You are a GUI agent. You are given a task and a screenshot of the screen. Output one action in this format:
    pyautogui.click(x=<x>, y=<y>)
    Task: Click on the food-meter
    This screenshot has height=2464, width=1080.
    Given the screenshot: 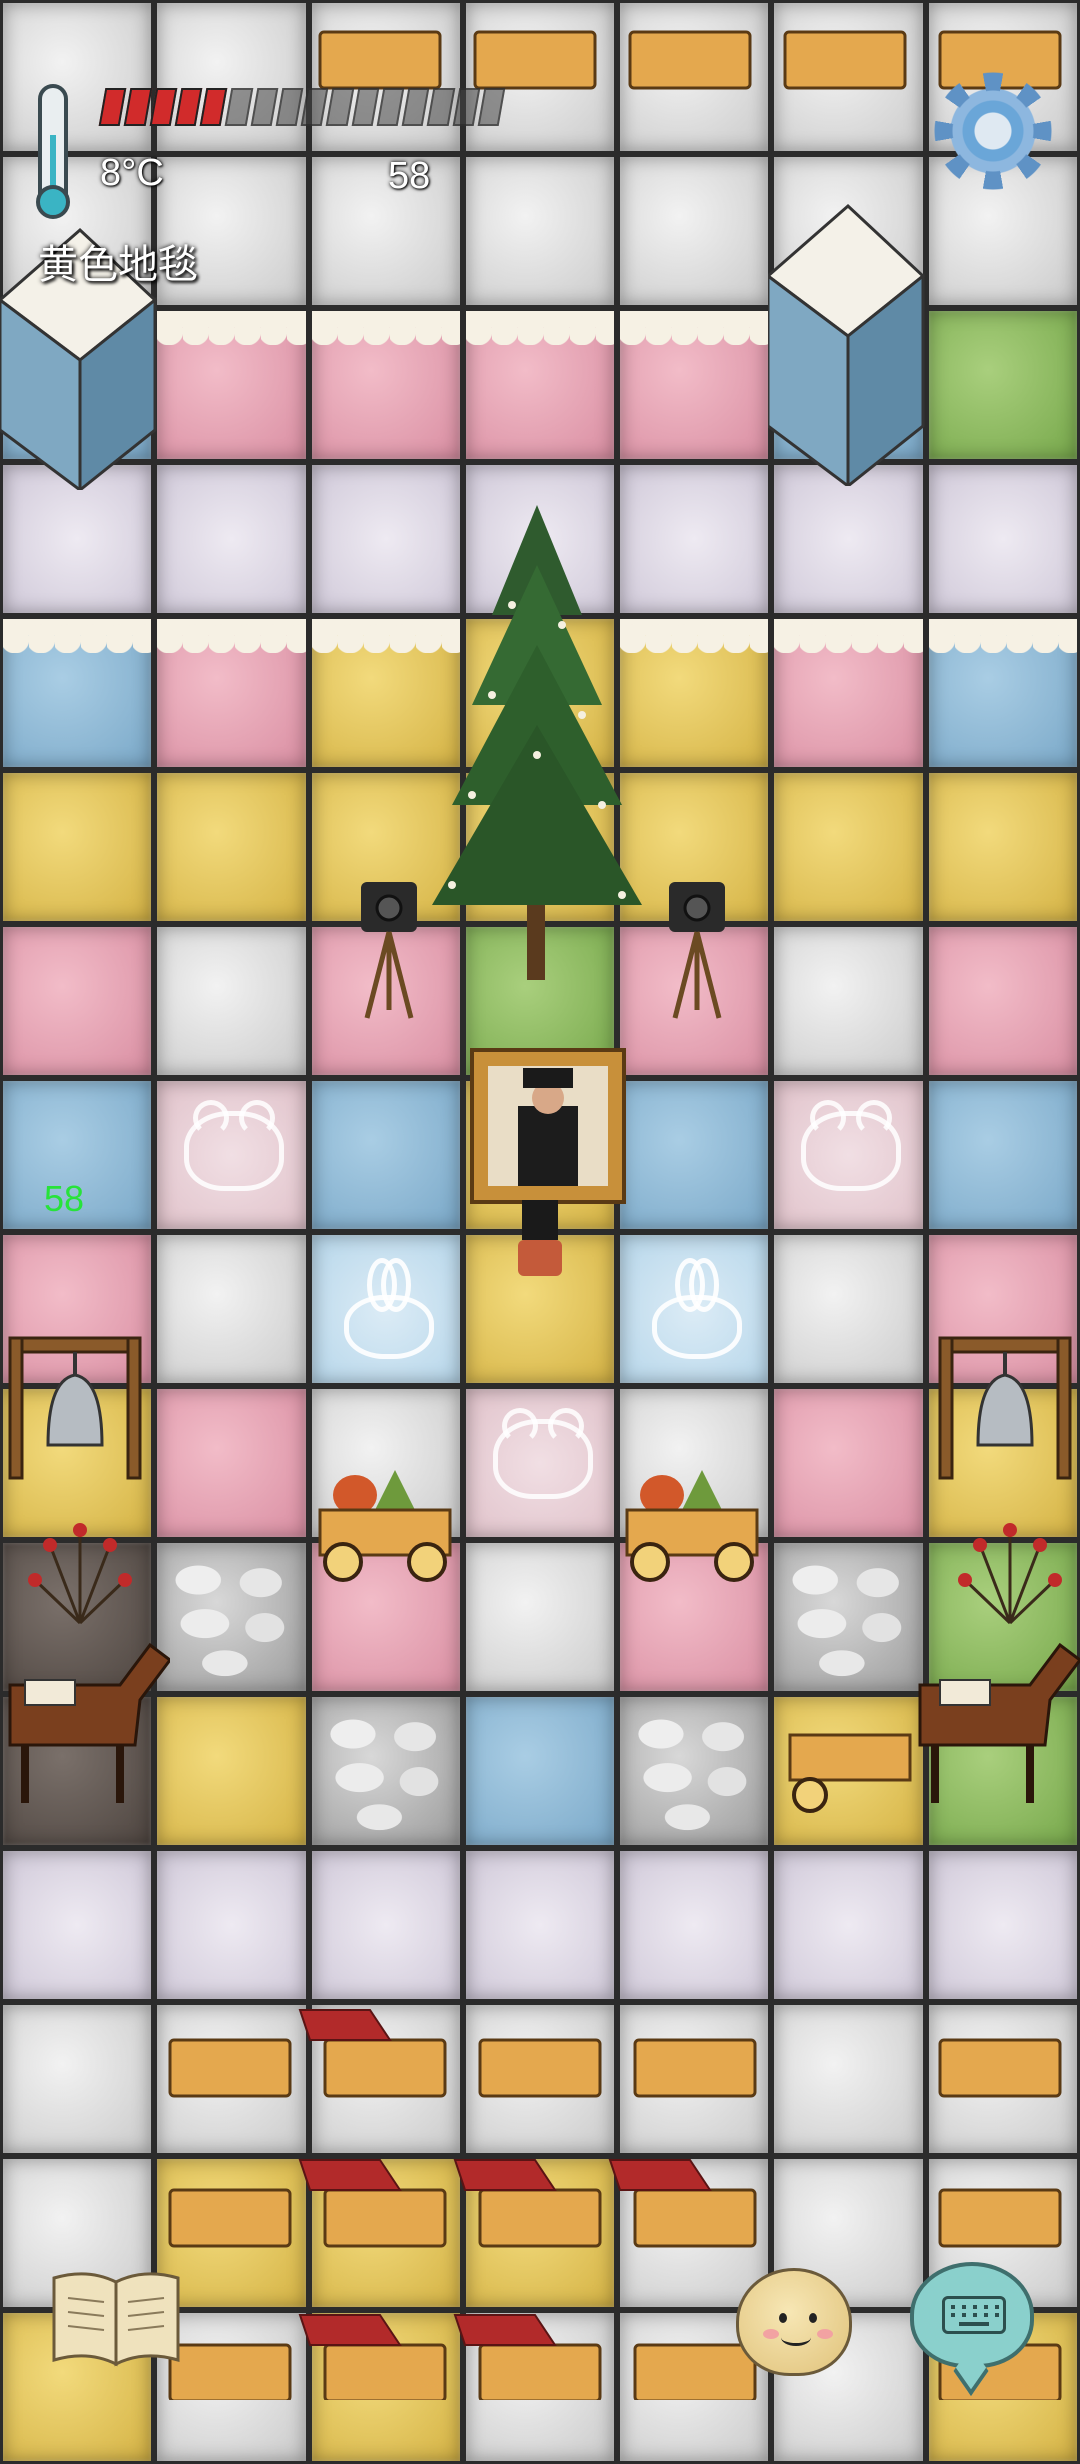 What is the action you would take?
    pyautogui.click(x=302, y=107)
    